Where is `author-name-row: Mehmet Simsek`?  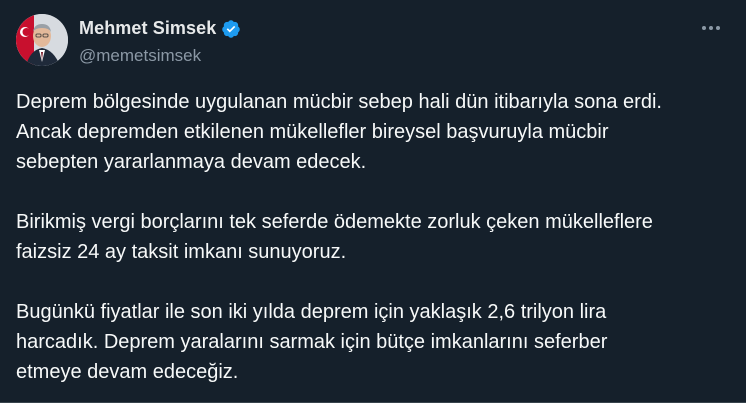 author-name-row: Mehmet Simsek is located at coordinates (160, 28).